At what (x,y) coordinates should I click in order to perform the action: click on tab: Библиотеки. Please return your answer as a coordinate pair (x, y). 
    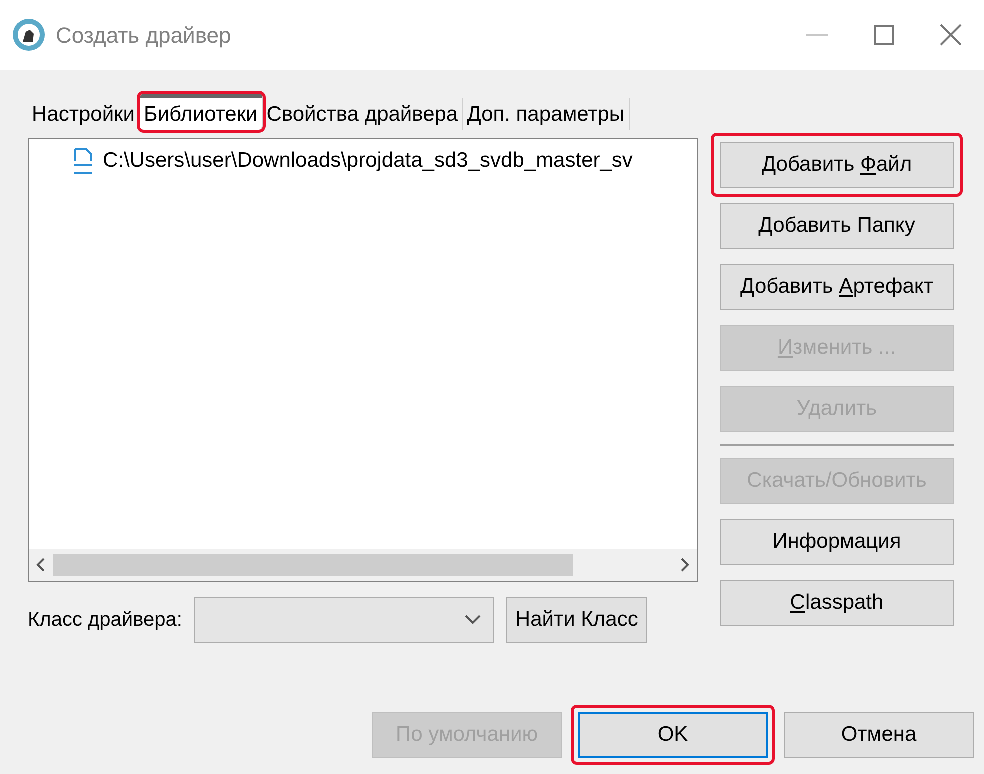
    Looking at the image, I should click on (201, 112).